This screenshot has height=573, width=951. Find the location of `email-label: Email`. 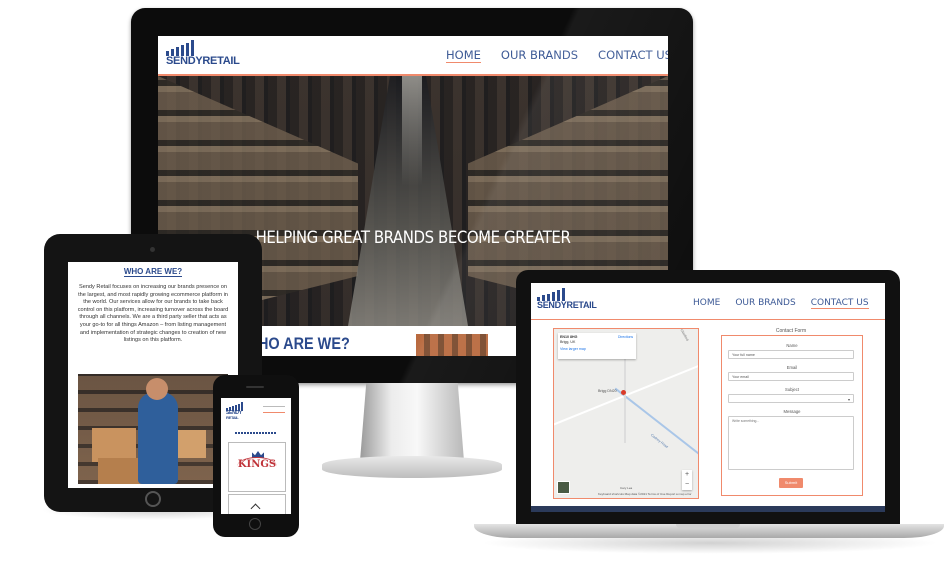

email-label: Email is located at coordinates (792, 367).